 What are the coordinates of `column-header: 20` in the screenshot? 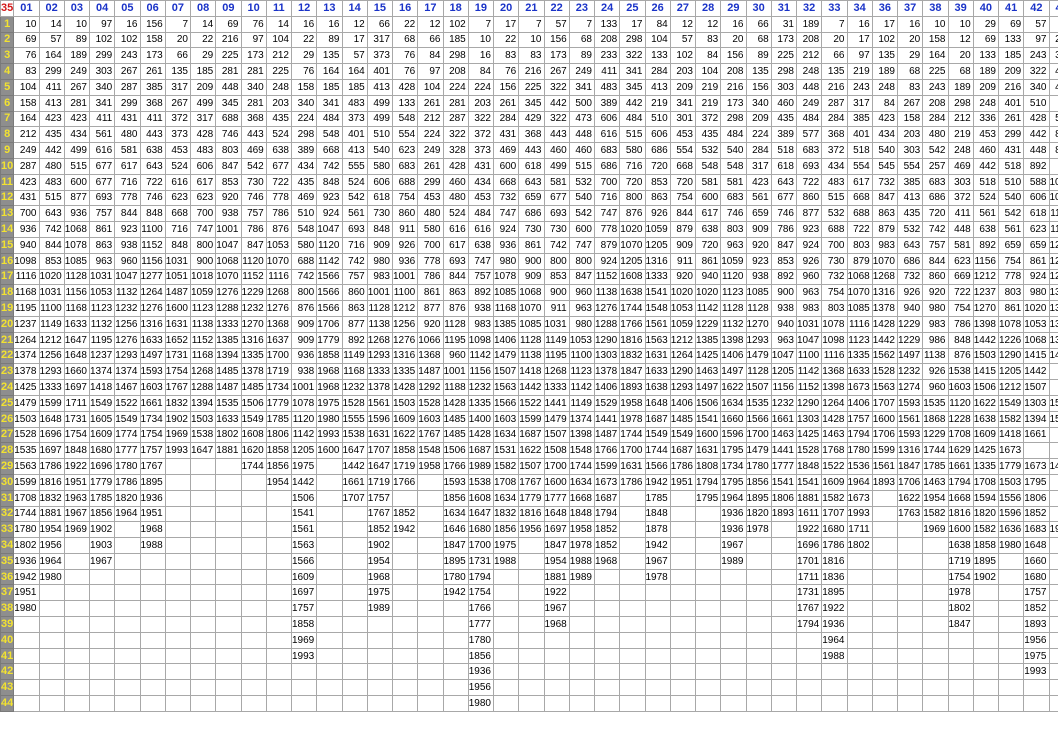 It's located at (506, 8).